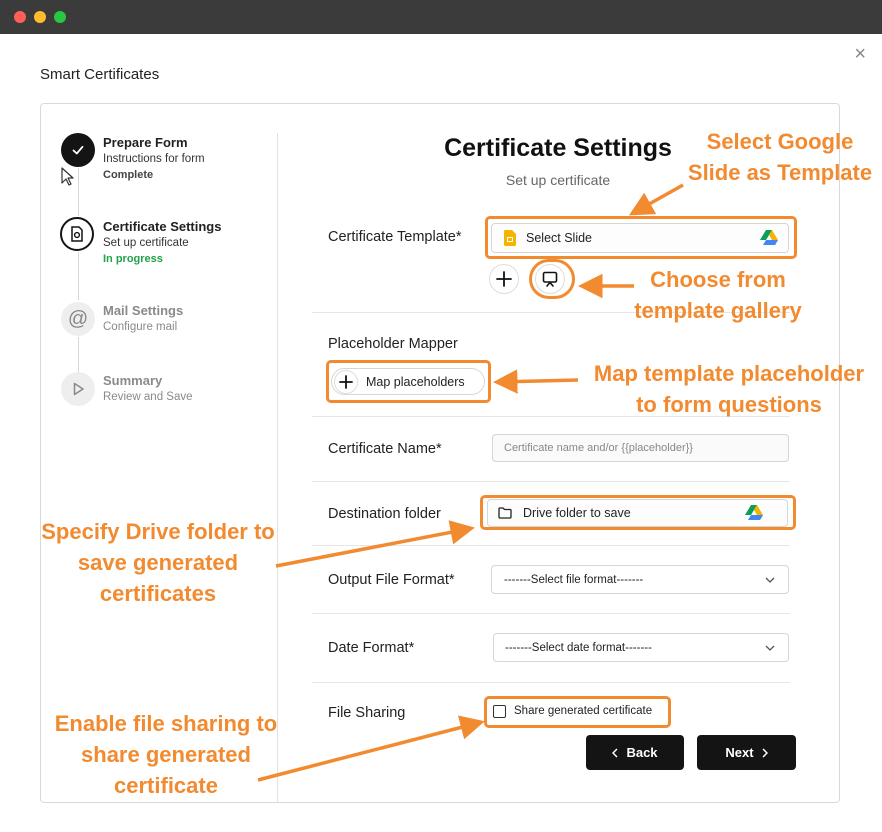 The width and height of the screenshot is (882, 832). I want to click on add-template-button, so click(504, 279).